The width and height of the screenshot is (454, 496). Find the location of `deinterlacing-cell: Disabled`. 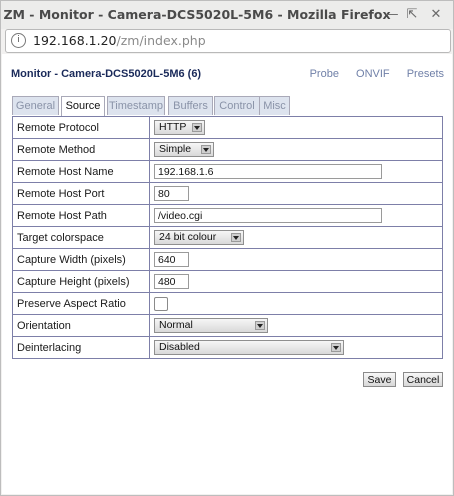

deinterlacing-cell: Disabled is located at coordinates (296, 347).